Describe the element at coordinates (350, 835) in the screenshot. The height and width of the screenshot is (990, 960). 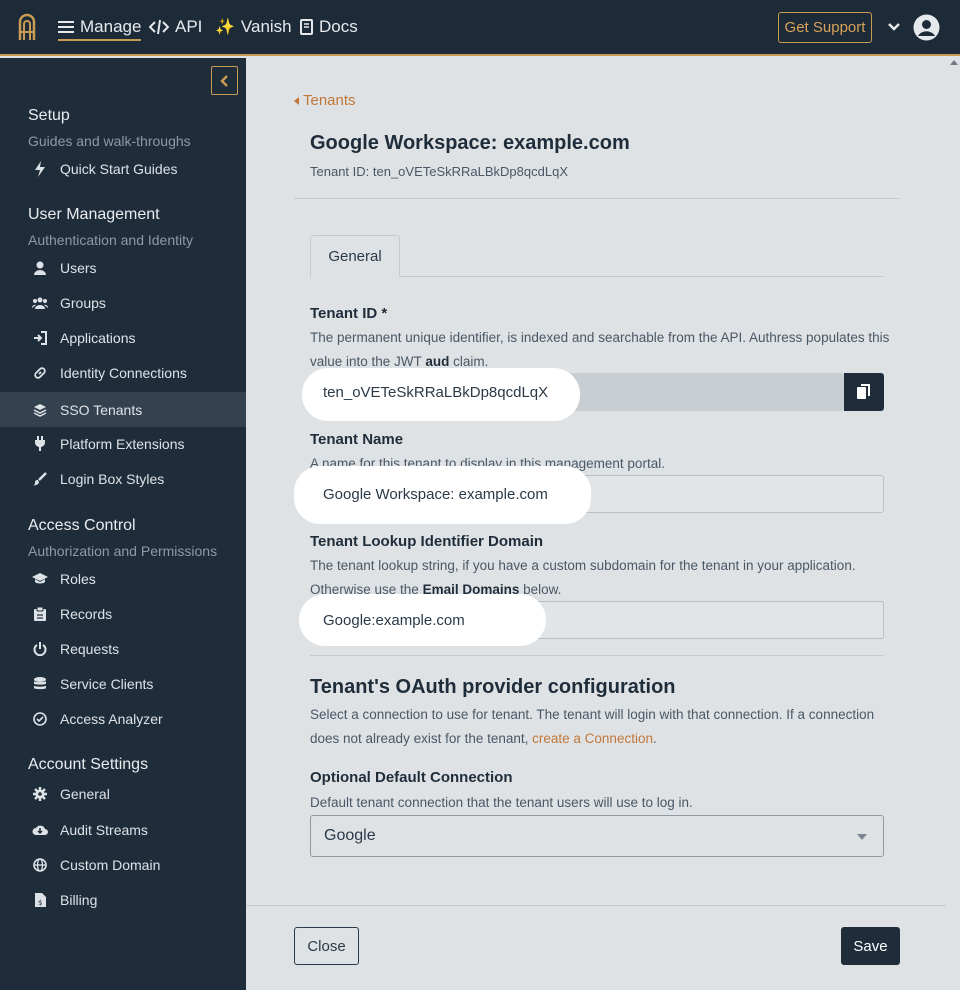
I see `default-connection-value: Google` at that location.